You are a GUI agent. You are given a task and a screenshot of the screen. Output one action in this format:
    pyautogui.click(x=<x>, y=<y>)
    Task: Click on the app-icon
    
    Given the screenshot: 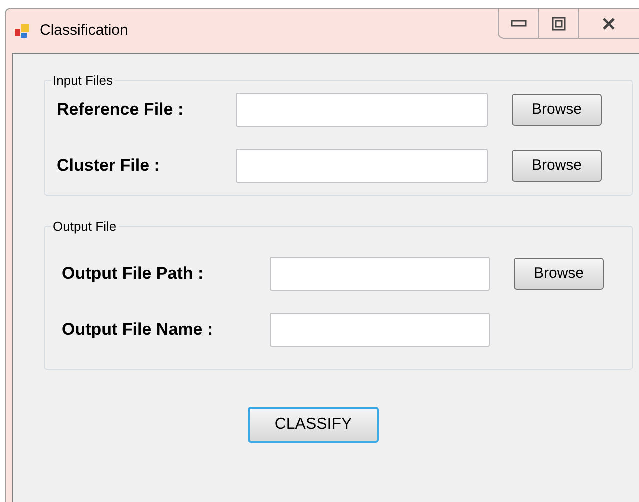 What is the action you would take?
    pyautogui.click(x=23, y=31)
    